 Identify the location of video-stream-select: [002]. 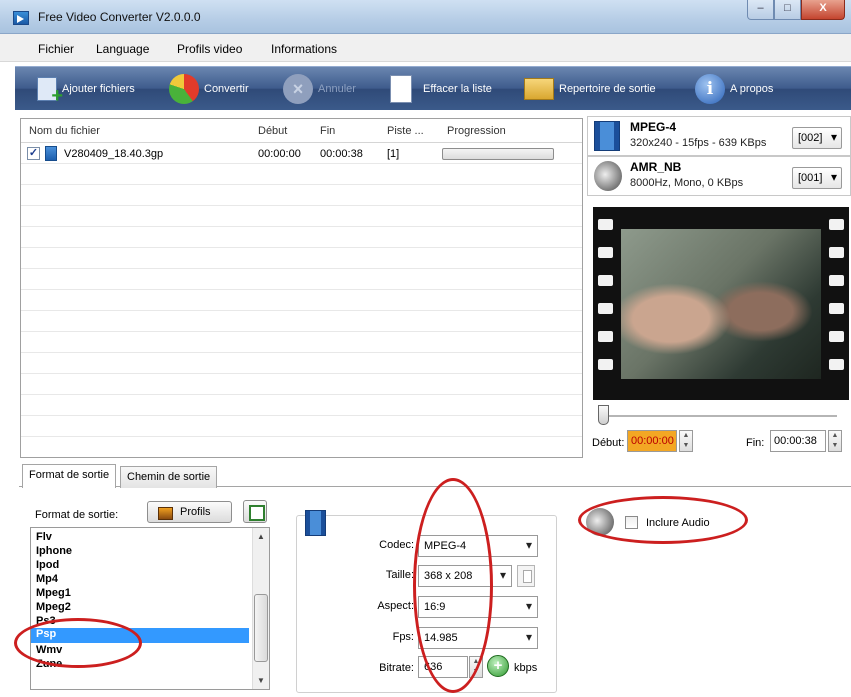
(817, 138).